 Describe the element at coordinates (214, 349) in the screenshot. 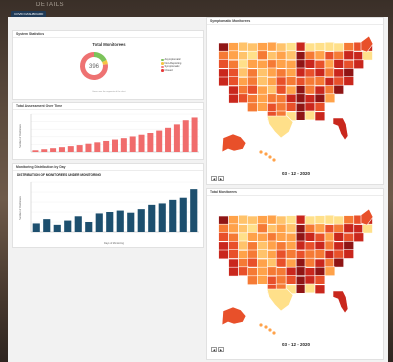

I see `prev-date-button: ◀` at that location.